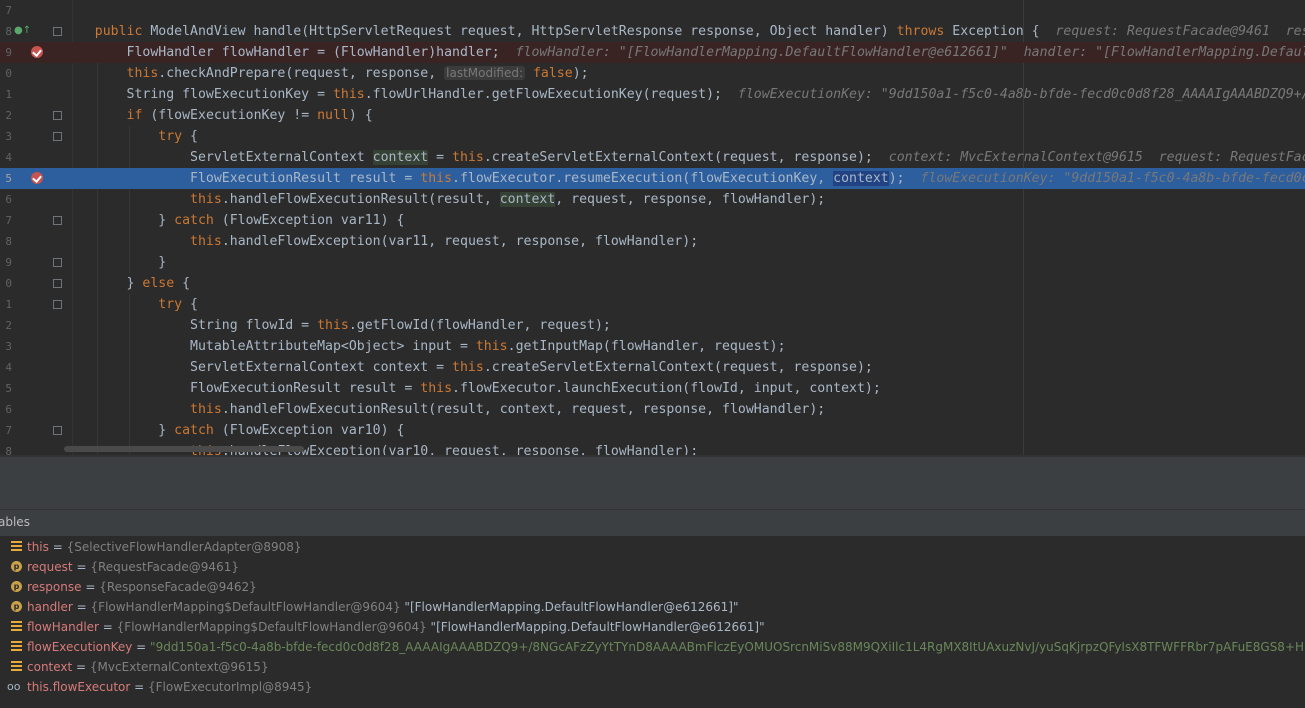 The width and height of the screenshot is (1305, 708). Describe the element at coordinates (178, 587) in the screenshot. I see `variable-value: {ResponseFacade@9462}` at that location.